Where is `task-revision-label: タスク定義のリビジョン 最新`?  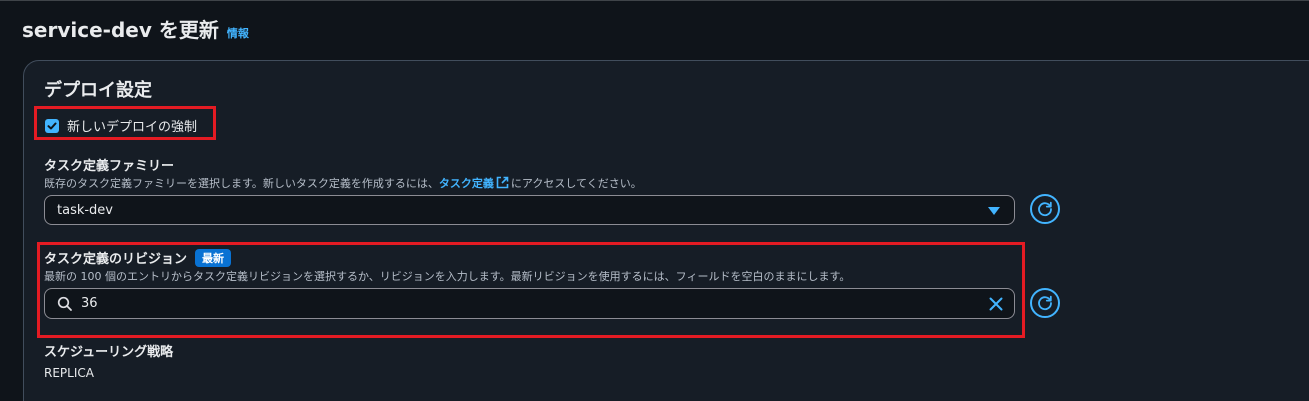 task-revision-label: タスク定義のリビジョン 最新 is located at coordinates (138, 257).